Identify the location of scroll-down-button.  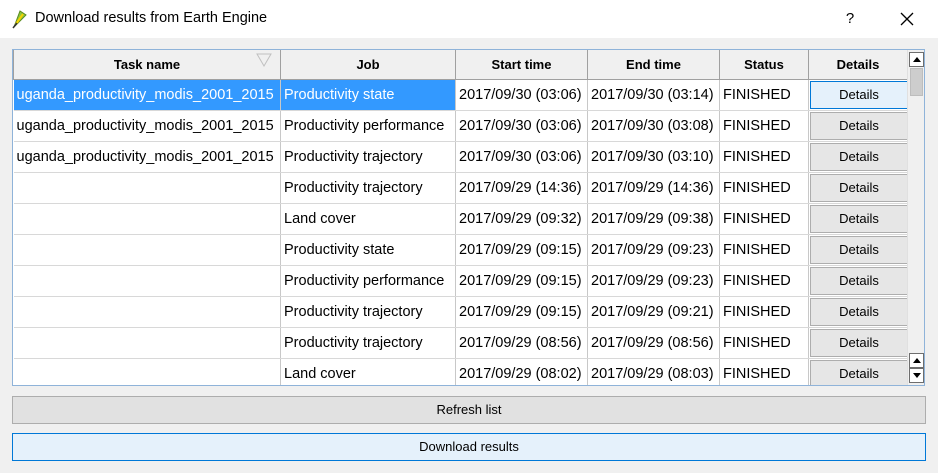
(916, 375).